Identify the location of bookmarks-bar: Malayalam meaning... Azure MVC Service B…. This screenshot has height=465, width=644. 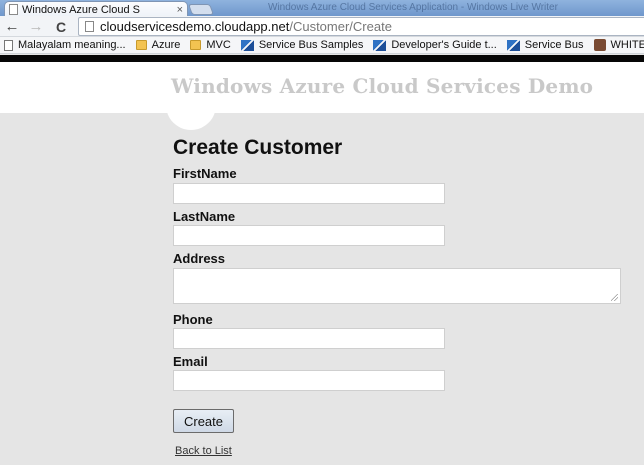
(322, 45).